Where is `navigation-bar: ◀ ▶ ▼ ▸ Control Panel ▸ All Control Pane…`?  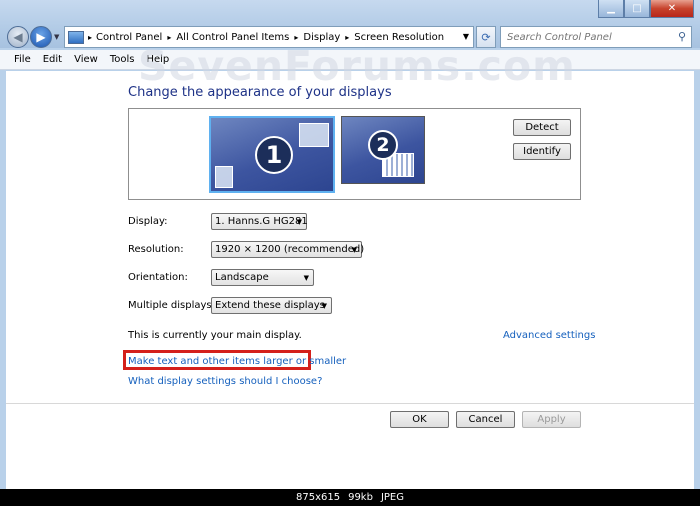
navigation-bar: ◀ ▶ ▼ ▸ Control Panel ▸ All Control Pane… is located at coordinates (350, 37).